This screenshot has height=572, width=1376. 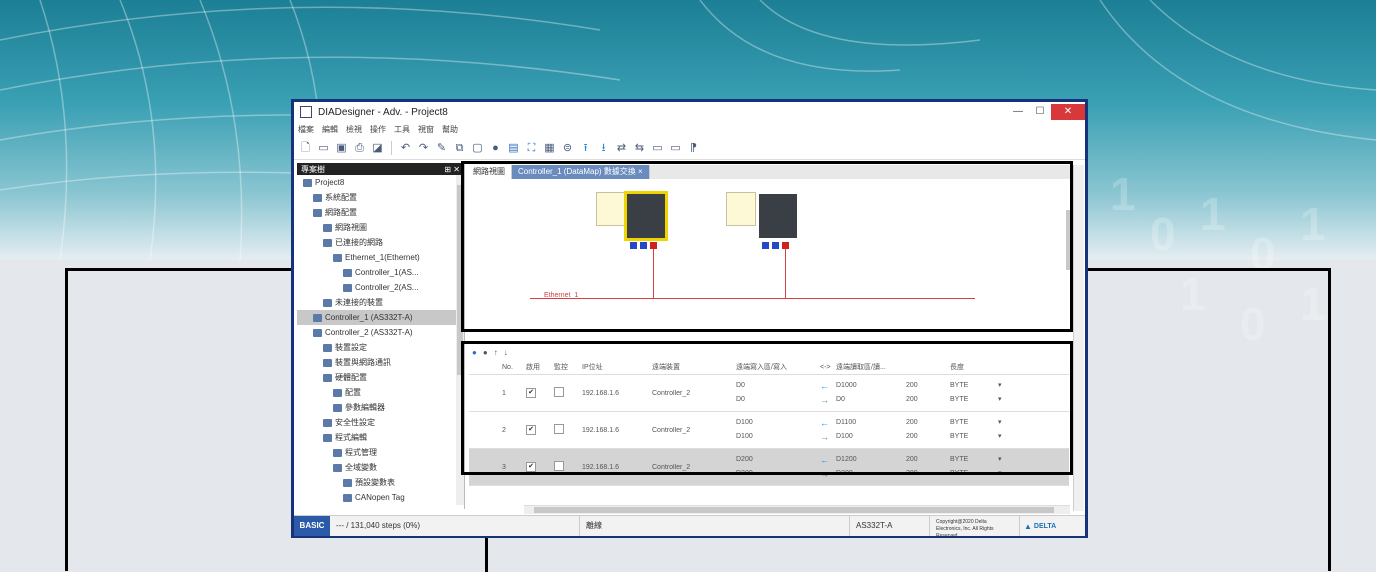 I want to click on menu-file: 檔案, so click(x=306, y=129).